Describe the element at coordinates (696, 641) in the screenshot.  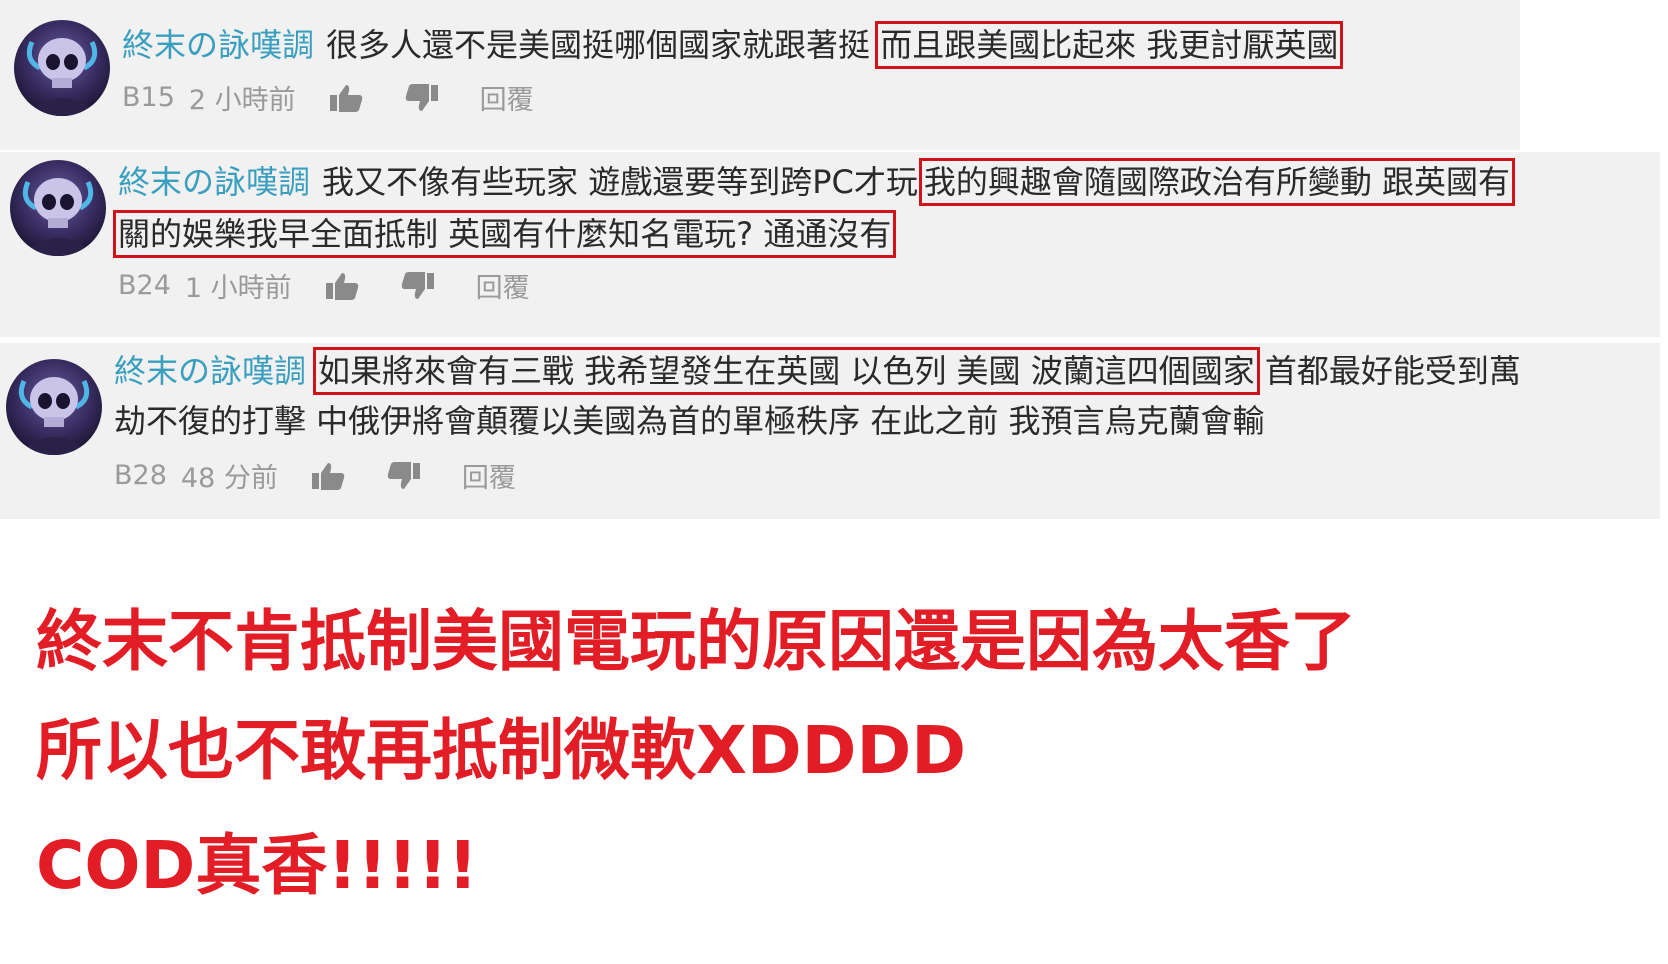
I see `caption-line-1: 終末不肯抵制美國電玩的原因還是因為太香了` at that location.